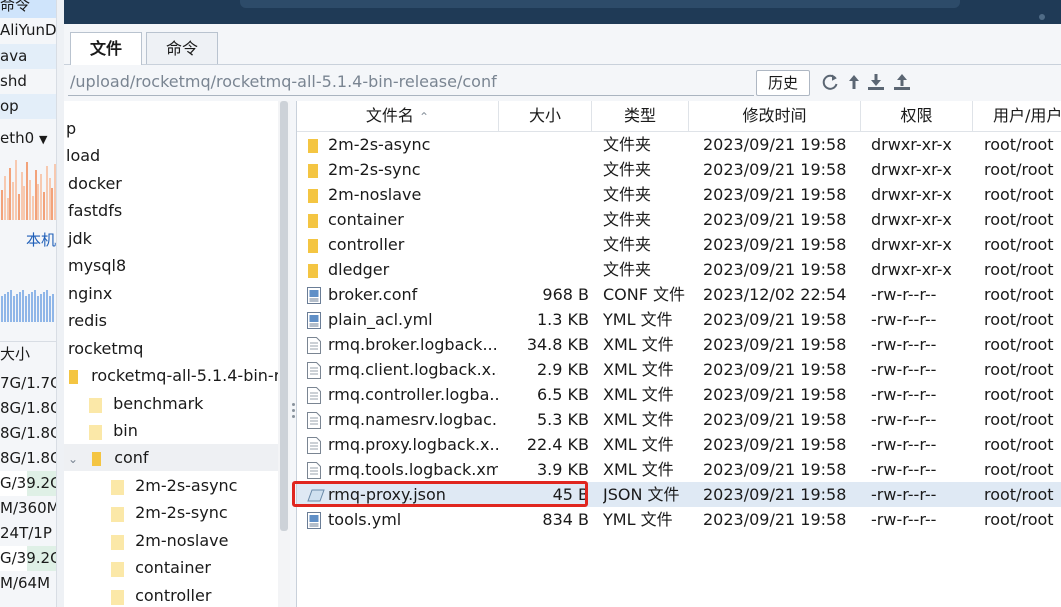  I want to click on file-type-cell: XML 文件, so click(638, 469).